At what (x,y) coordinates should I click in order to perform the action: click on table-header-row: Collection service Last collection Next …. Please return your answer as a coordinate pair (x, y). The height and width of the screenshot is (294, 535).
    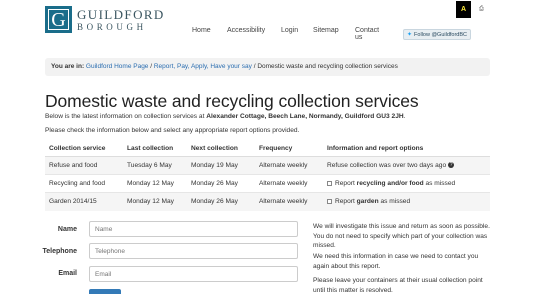
    Looking at the image, I should click on (267, 149).